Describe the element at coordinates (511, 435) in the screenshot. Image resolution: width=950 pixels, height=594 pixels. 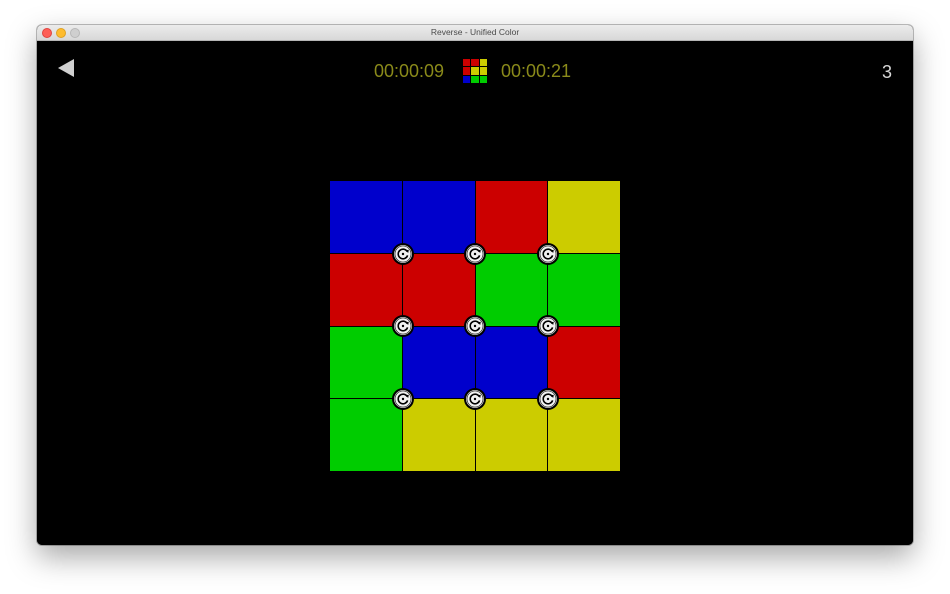
I see `board-cell-r4-c3` at that location.